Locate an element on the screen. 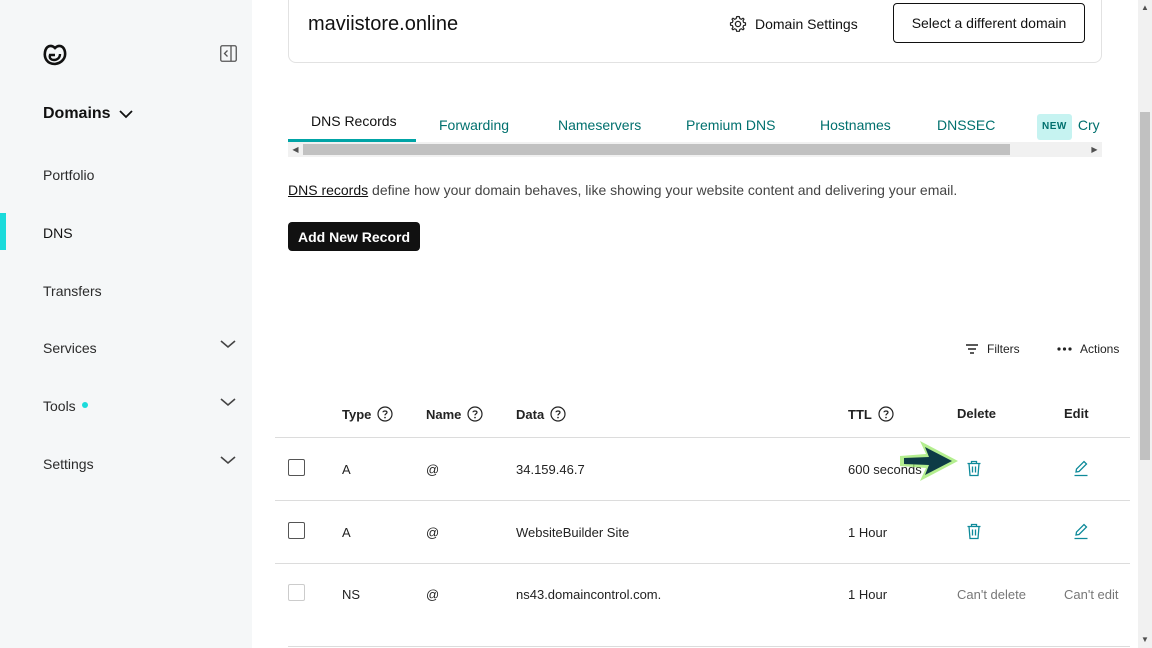 Image resolution: width=1152 pixels, height=648 pixels. column-header-ttl: TTL is located at coordinates (871, 414).